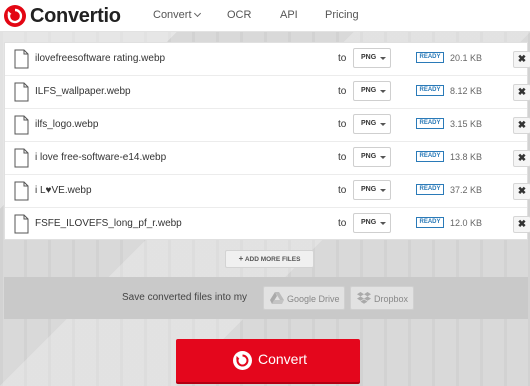  Describe the element at coordinates (267, 191) in the screenshot. I see `file-row: i L♥VE.webp to PNG READY 37.2 KB ✖` at that location.